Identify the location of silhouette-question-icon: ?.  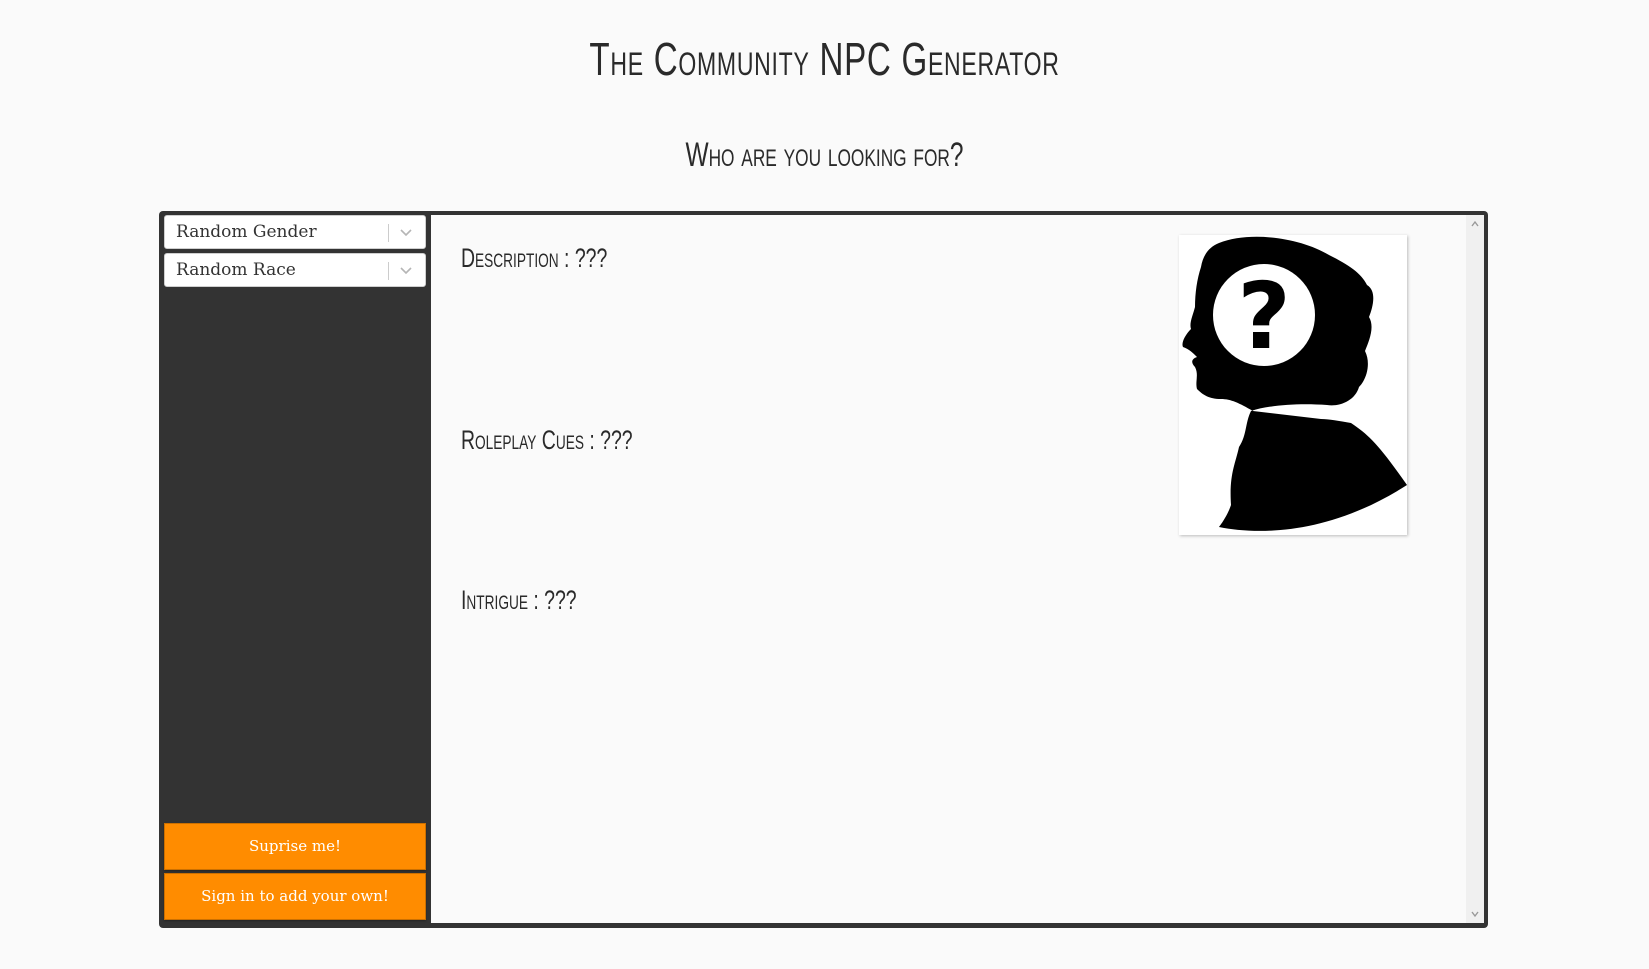
(1294, 383).